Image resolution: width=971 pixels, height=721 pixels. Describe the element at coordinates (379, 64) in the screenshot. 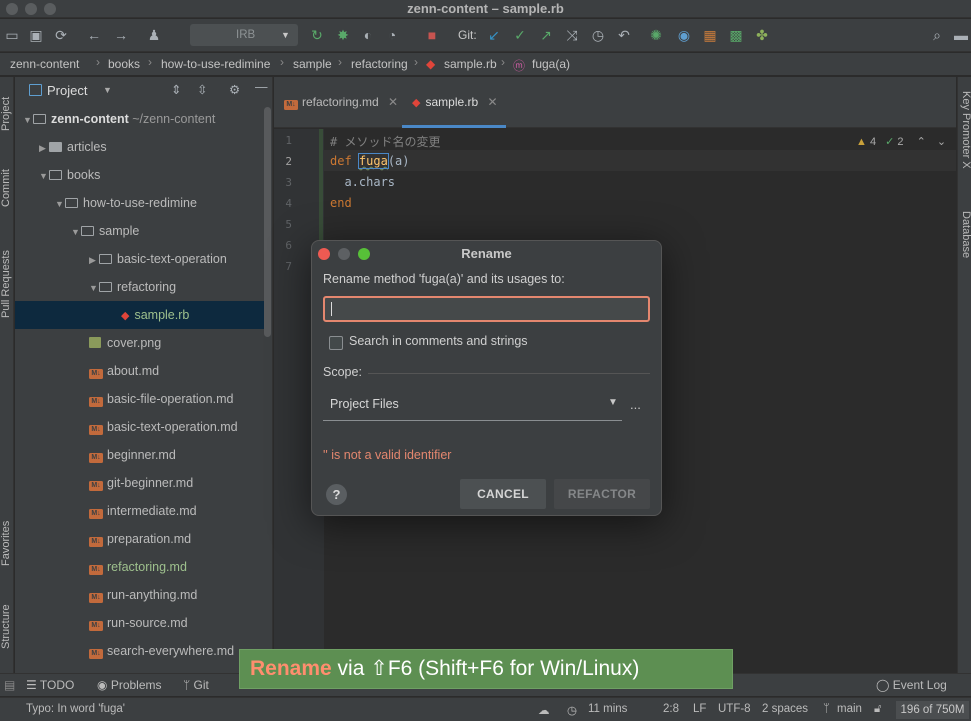

I see `breadcrumb-item: refactoring` at that location.